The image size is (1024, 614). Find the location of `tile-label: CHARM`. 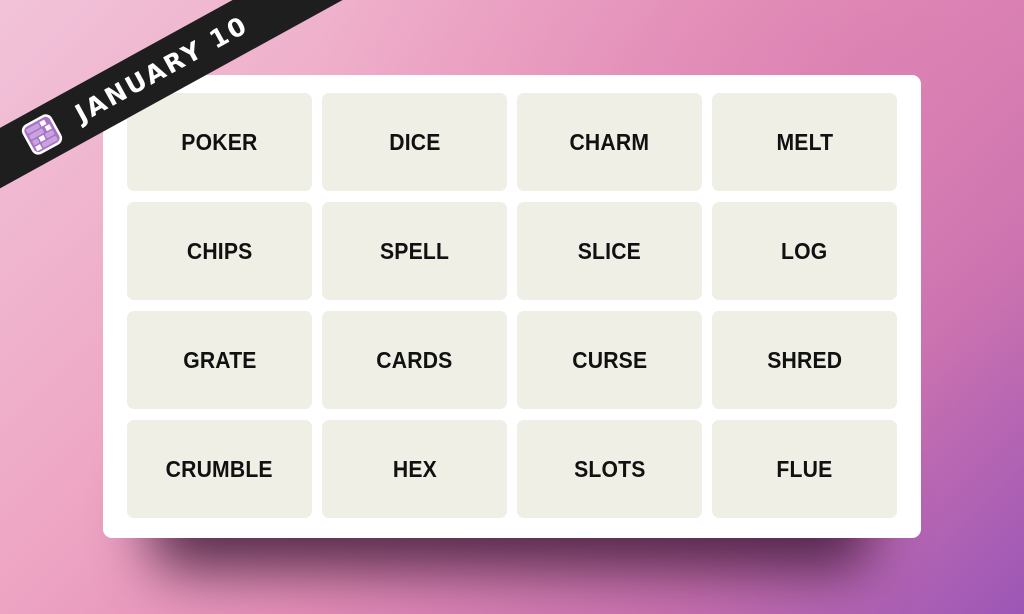

tile-label: CHARM is located at coordinates (609, 141).